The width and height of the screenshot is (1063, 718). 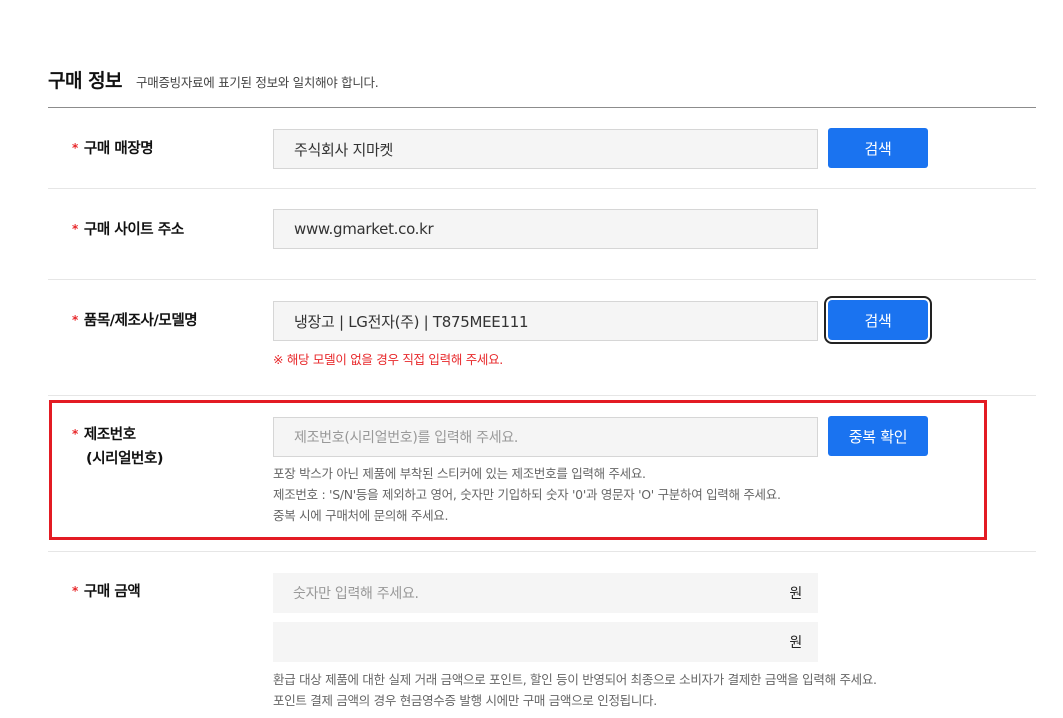 What do you see at coordinates (795, 643) in the screenshot?
I see `amount-second-unit: 원` at bounding box center [795, 643].